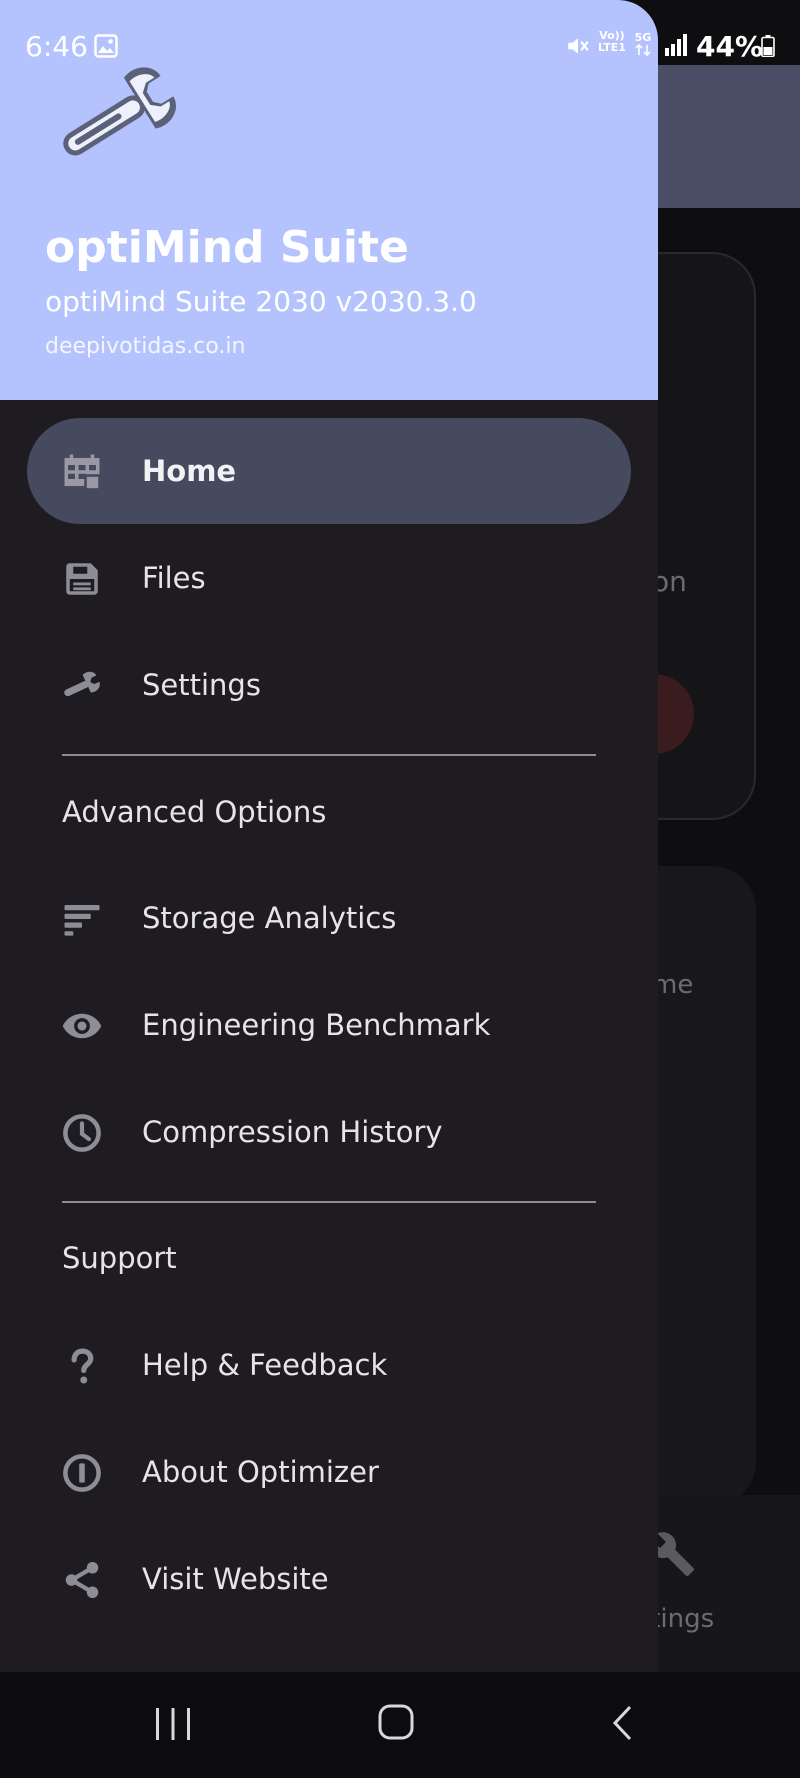  I want to click on menu-item-help-feedback: Help & Feedback, so click(329, 1365).